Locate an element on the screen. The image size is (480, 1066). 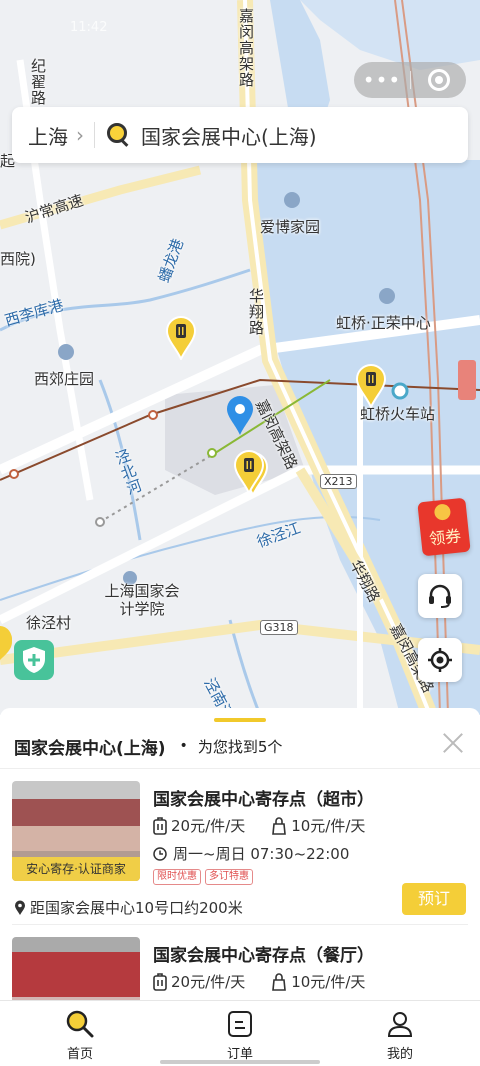
shield-plus-icon is located at coordinates (34, 660).